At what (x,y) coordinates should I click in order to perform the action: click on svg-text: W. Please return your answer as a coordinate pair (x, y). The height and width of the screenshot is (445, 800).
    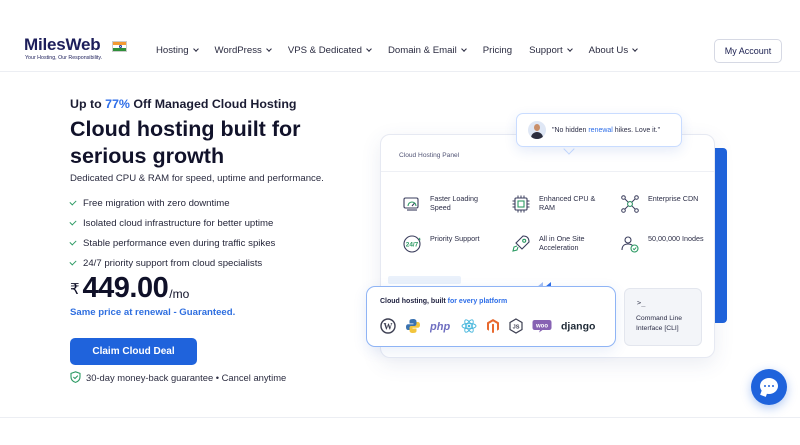
    Looking at the image, I should click on (388, 326).